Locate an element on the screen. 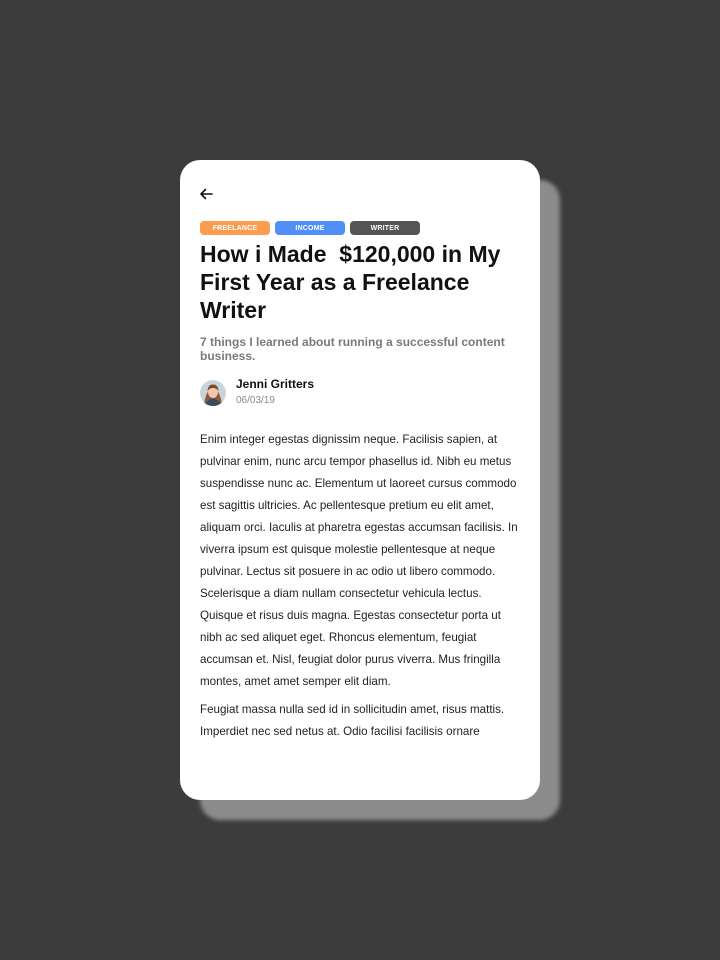  author-block: Jenni Gritters 06/03/19 is located at coordinates (257, 392).